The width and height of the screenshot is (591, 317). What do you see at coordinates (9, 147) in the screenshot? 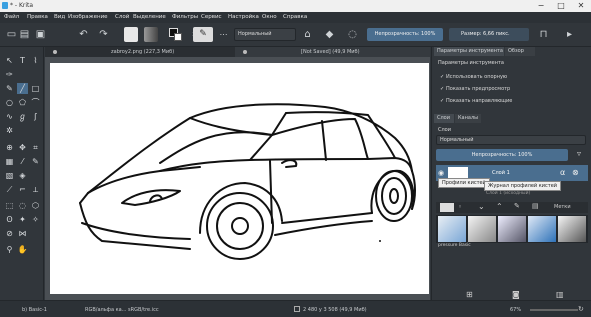
I see `transform-tool-icon: ⊕` at bounding box center [9, 147].